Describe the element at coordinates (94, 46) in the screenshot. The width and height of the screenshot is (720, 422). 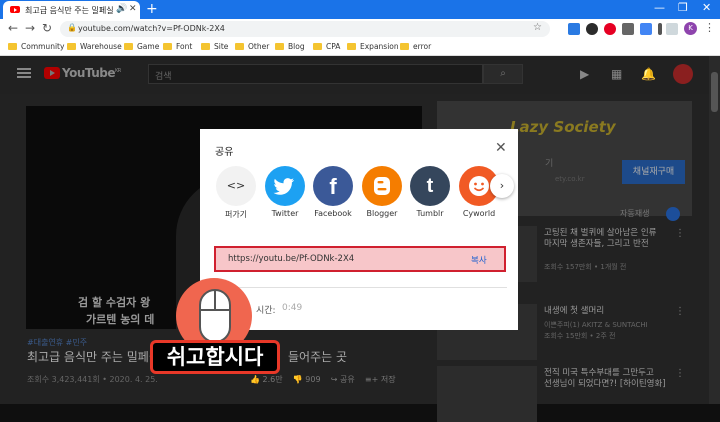
I see `bookmark-warehouse: Warehouse` at that location.